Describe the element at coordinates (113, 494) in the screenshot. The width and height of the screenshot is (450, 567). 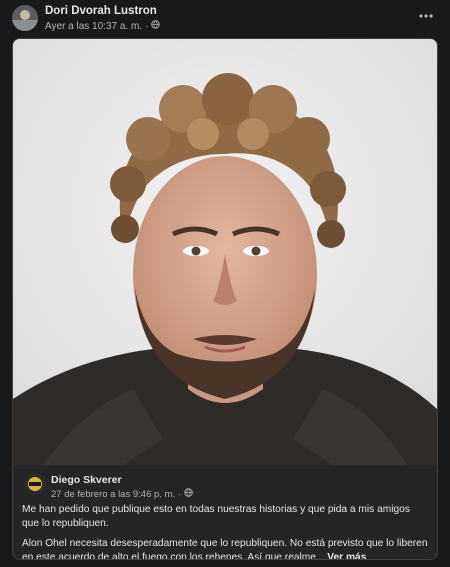
I see `shared-timestamp: 27 de febrero a las 9:46 p. m.` at that location.